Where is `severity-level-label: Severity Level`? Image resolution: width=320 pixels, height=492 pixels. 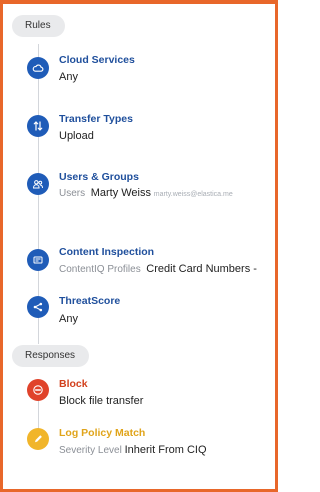 severity-level-label: Severity Level is located at coordinates (90, 450).